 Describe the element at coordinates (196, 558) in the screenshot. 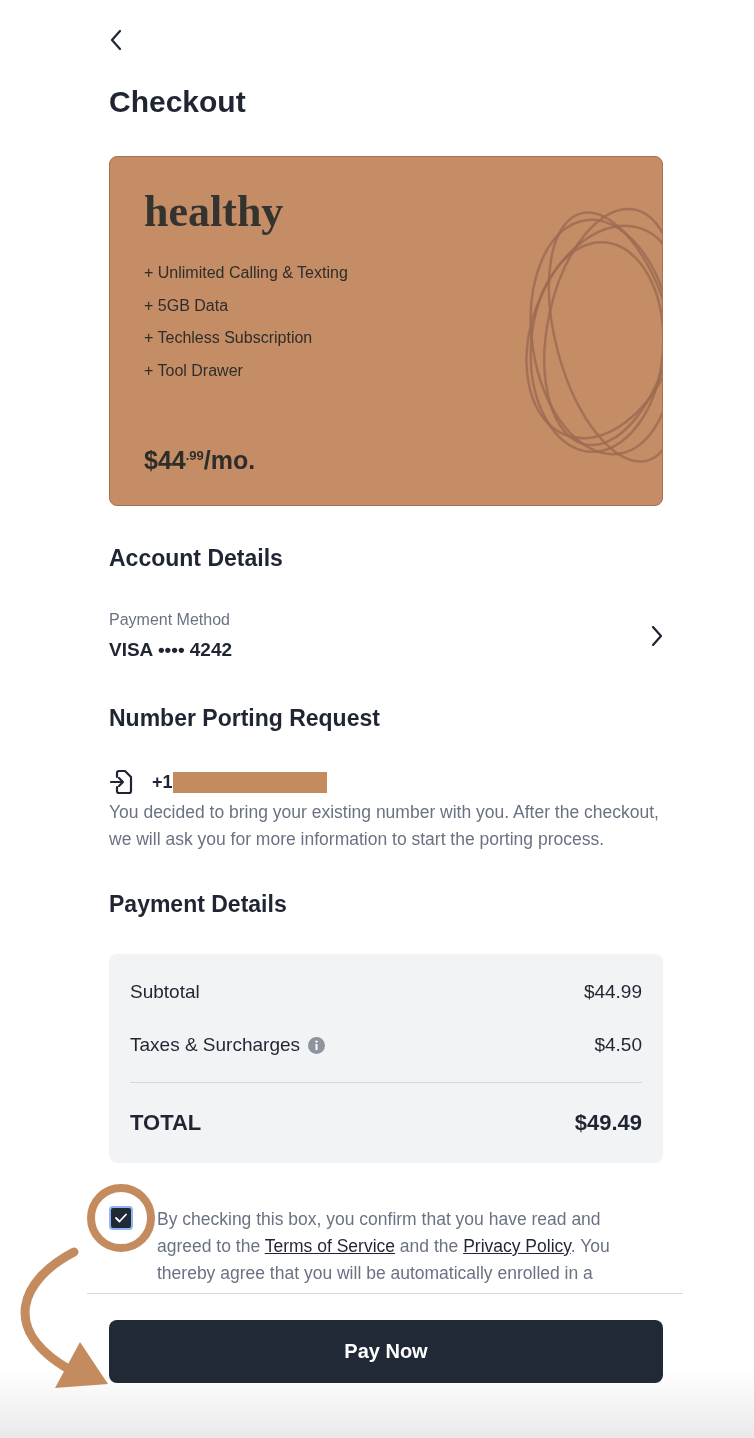

I see `section-heading: Account Details` at that location.